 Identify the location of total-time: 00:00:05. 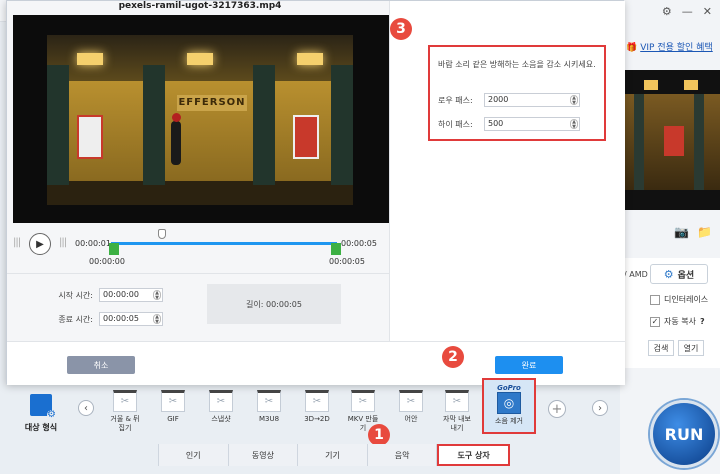
(359, 243).